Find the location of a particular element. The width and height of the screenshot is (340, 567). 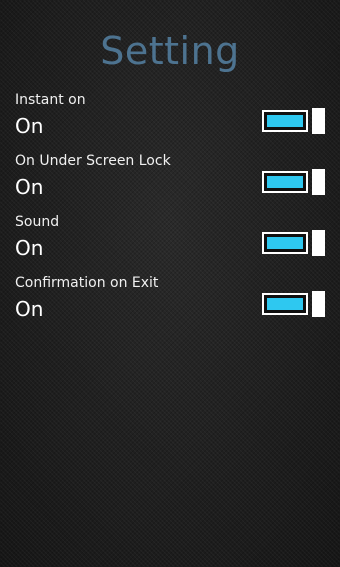

sound-toggle is located at coordinates (293, 244).